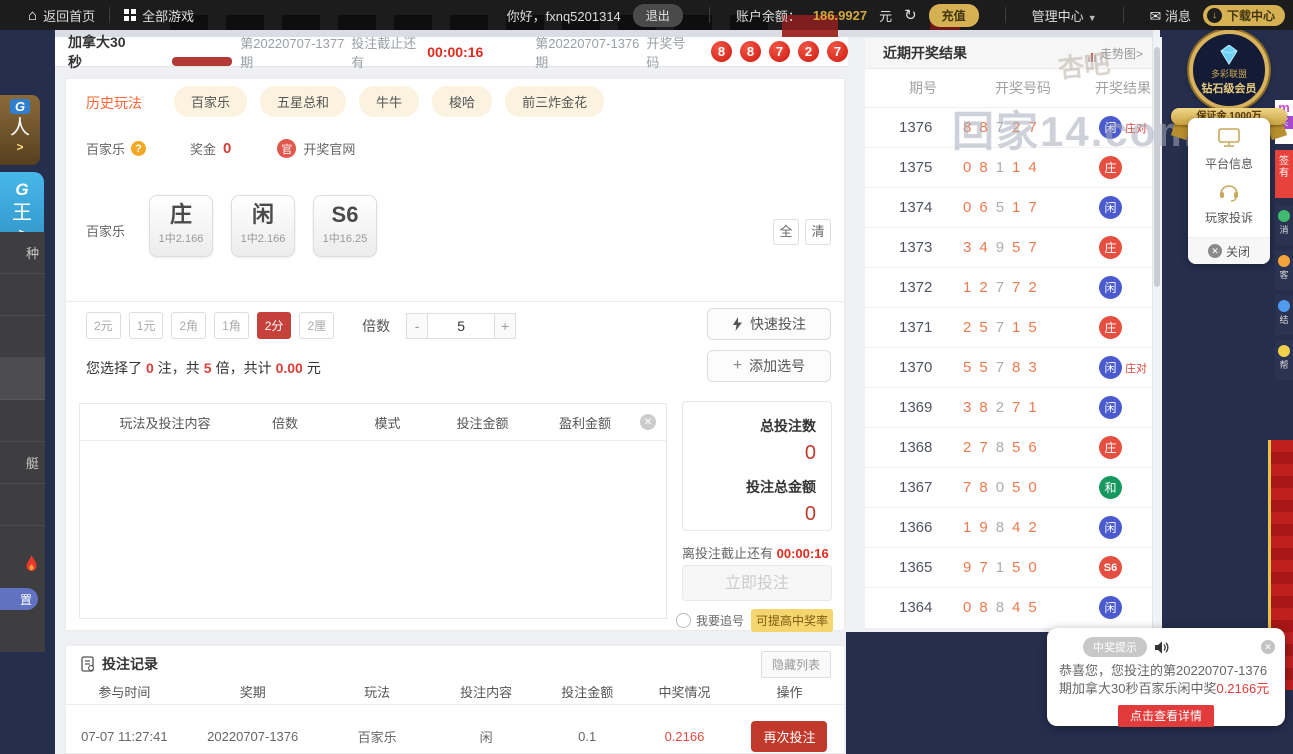 This screenshot has width=1293, height=754. What do you see at coordinates (1057, 16) in the screenshot?
I see `admin-center-label: 管理中心` at bounding box center [1057, 16].